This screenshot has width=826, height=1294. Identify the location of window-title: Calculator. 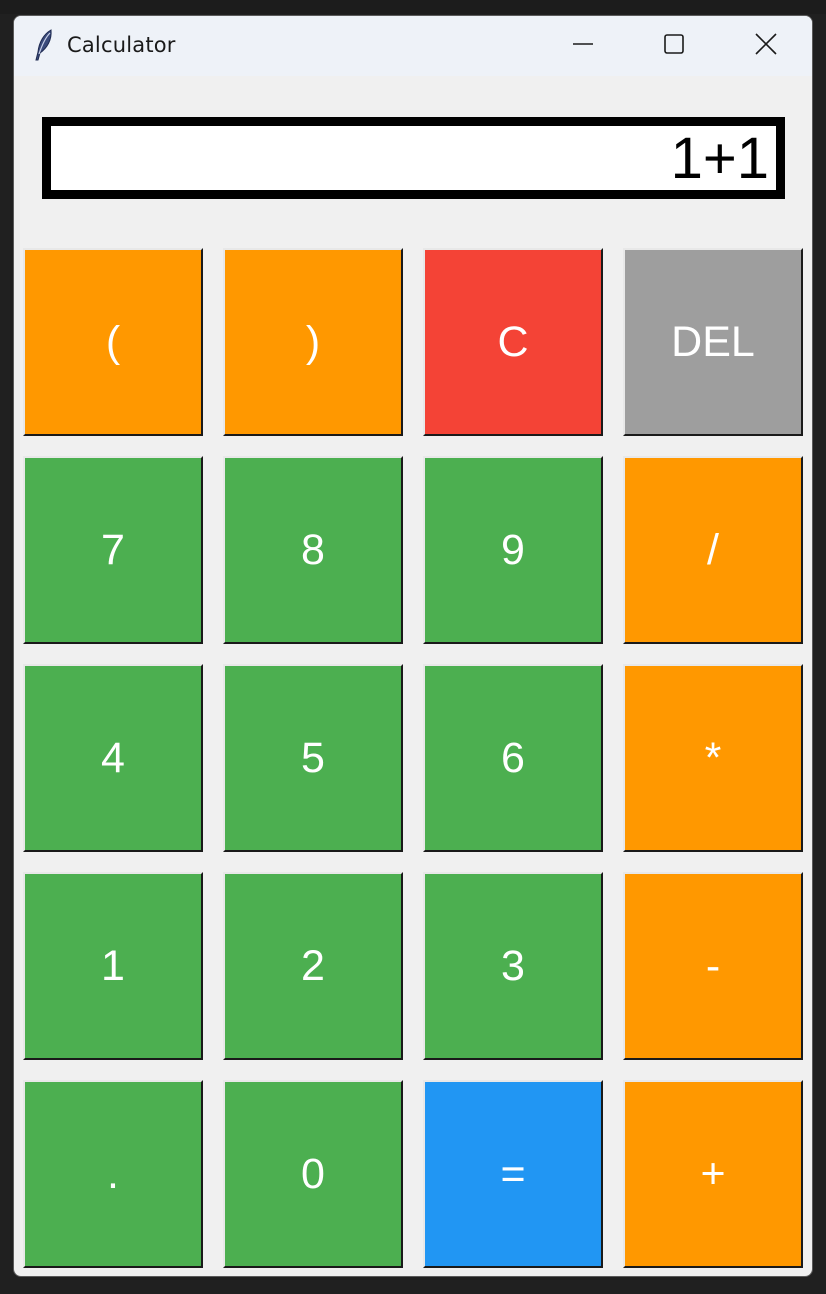
(121, 45).